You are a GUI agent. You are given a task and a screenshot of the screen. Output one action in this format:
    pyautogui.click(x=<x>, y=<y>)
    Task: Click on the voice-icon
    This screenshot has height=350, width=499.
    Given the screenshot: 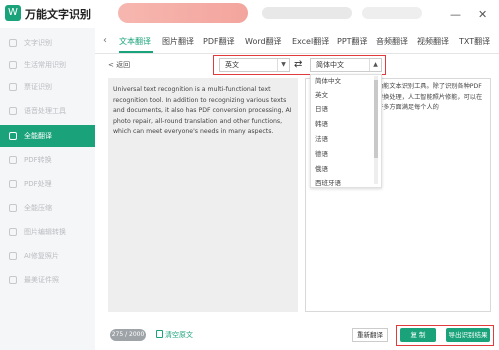 What is the action you would take?
    pyautogui.click(x=13, y=111)
    